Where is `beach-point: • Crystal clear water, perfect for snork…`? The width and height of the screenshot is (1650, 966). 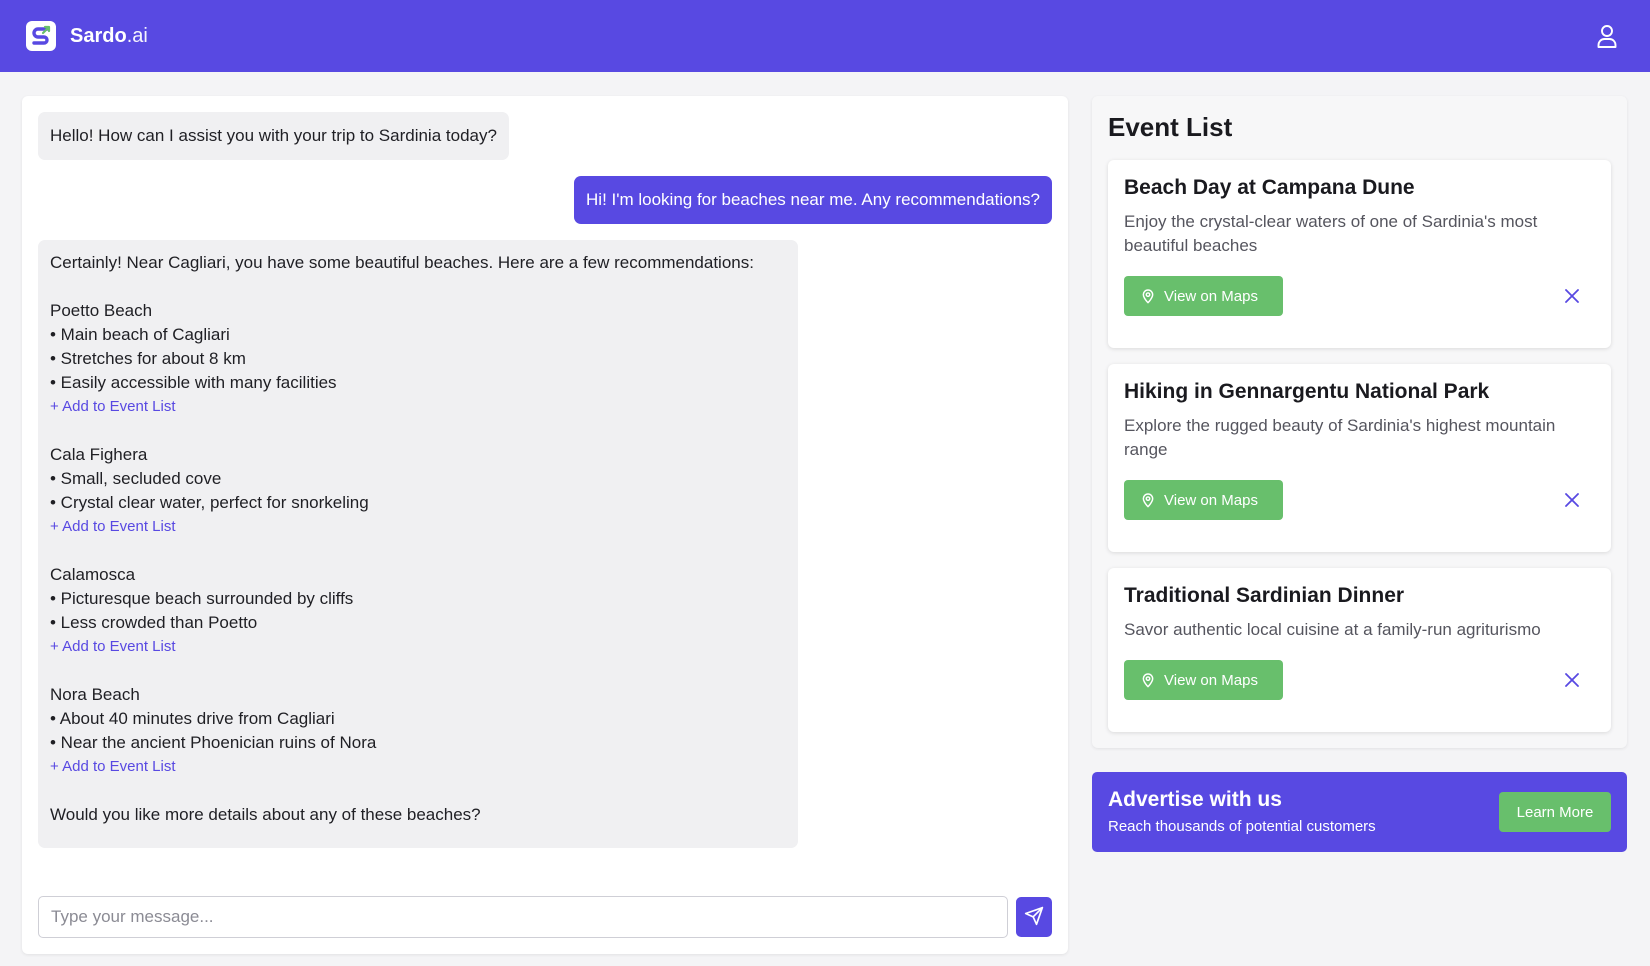 beach-point: • Crystal clear water, perfect for snork… is located at coordinates (209, 502).